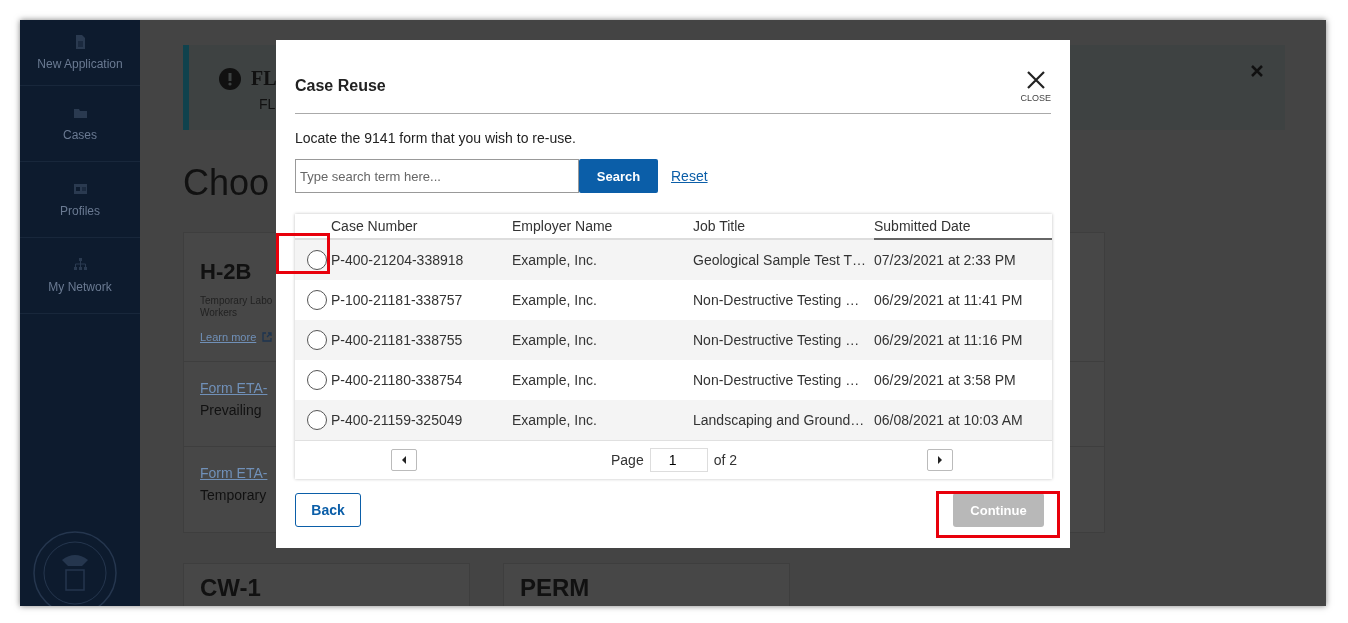  I want to click on table-row: P-100-21181-338757 Example, Inc. Non-Destructive Testing … 06/29/2021 at 11:41 PM, so click(673, 300).